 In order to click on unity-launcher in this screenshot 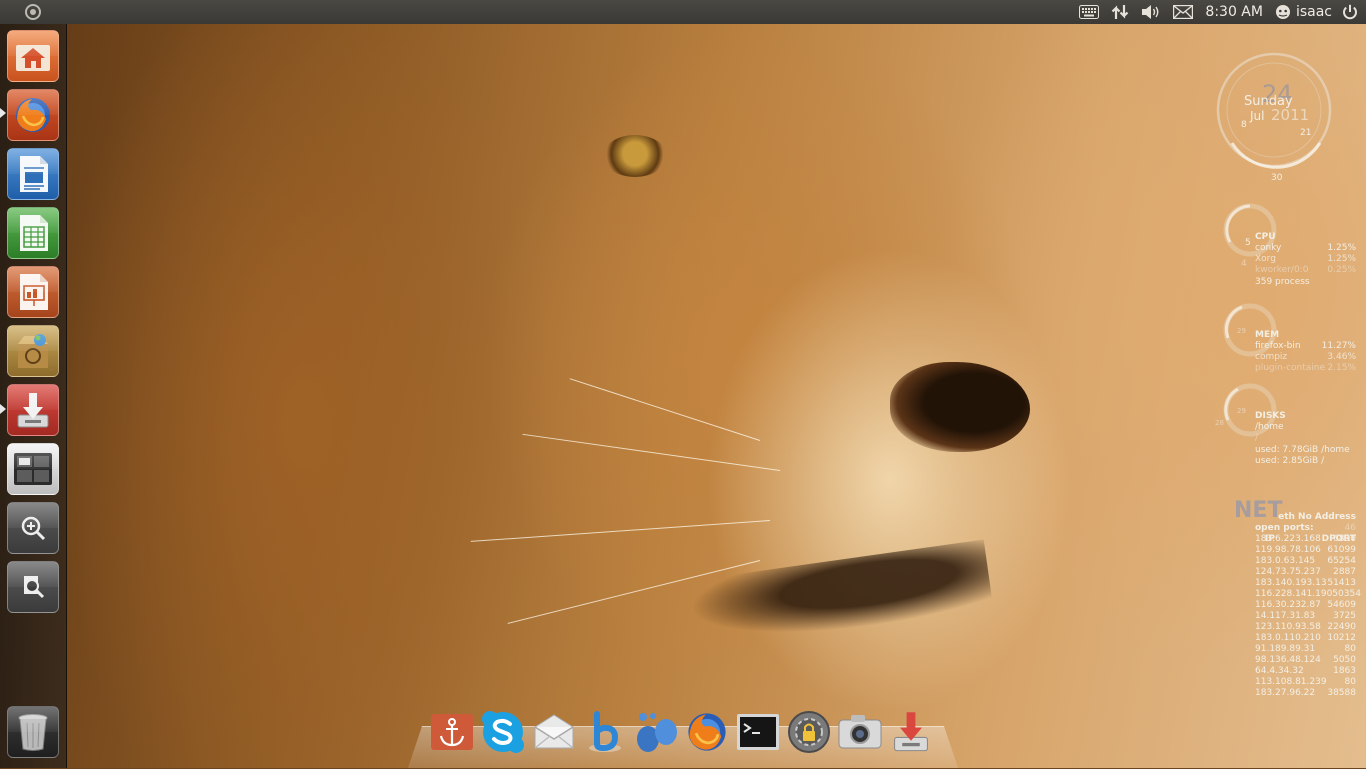, I will do `click(33, 396)`.